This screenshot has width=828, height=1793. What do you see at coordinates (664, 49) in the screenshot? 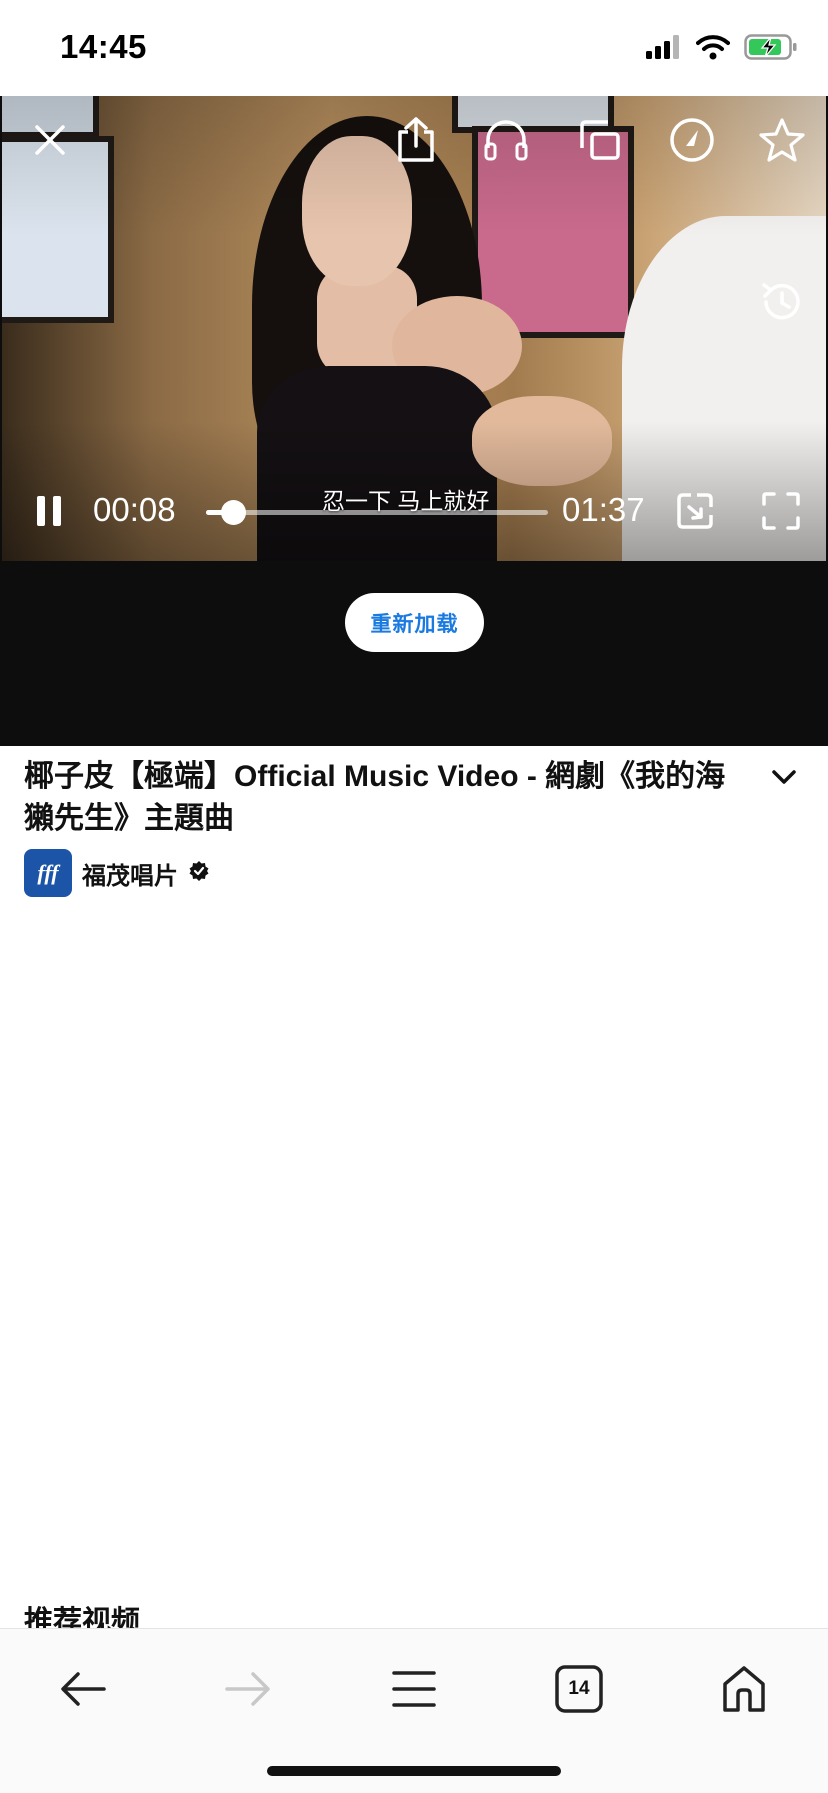
I see `cellular-signal-icon` at bounding box center [664, 49].